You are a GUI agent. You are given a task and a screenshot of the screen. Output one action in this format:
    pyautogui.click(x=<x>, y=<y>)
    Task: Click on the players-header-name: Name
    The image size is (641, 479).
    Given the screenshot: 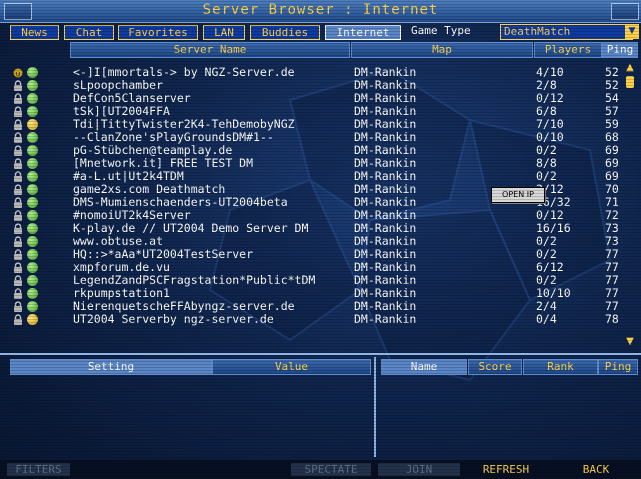 What is the action you would take?
    pyautogui.click(x=424, y=367)
    